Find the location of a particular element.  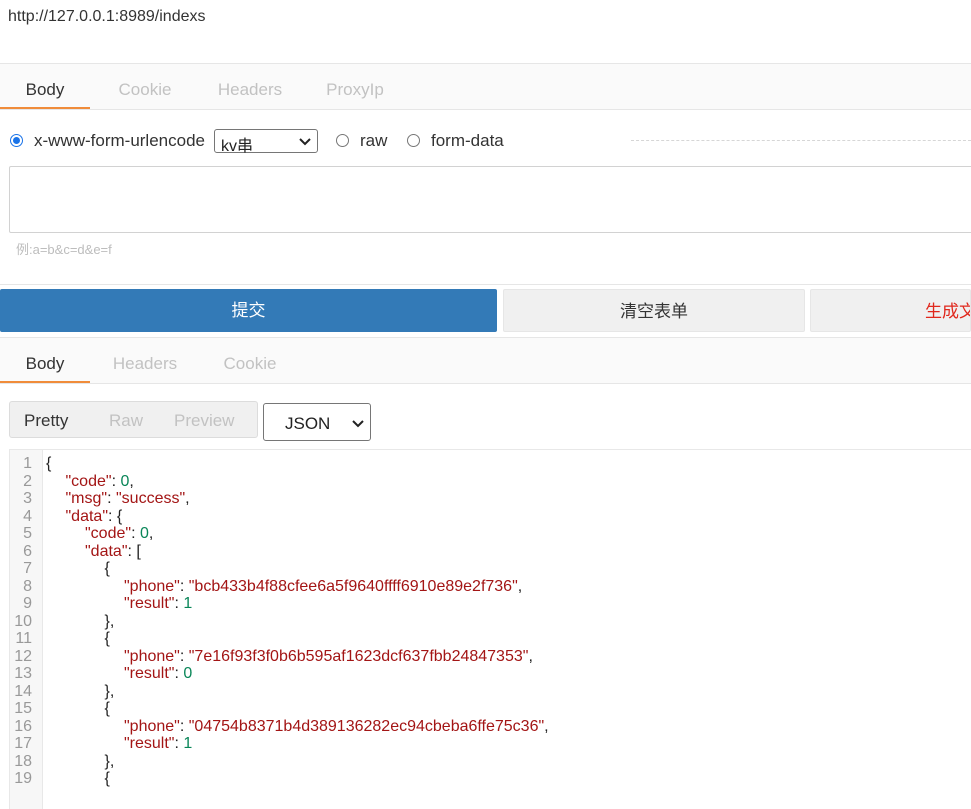

line-number: 6 is located at coordinates (27, 551).